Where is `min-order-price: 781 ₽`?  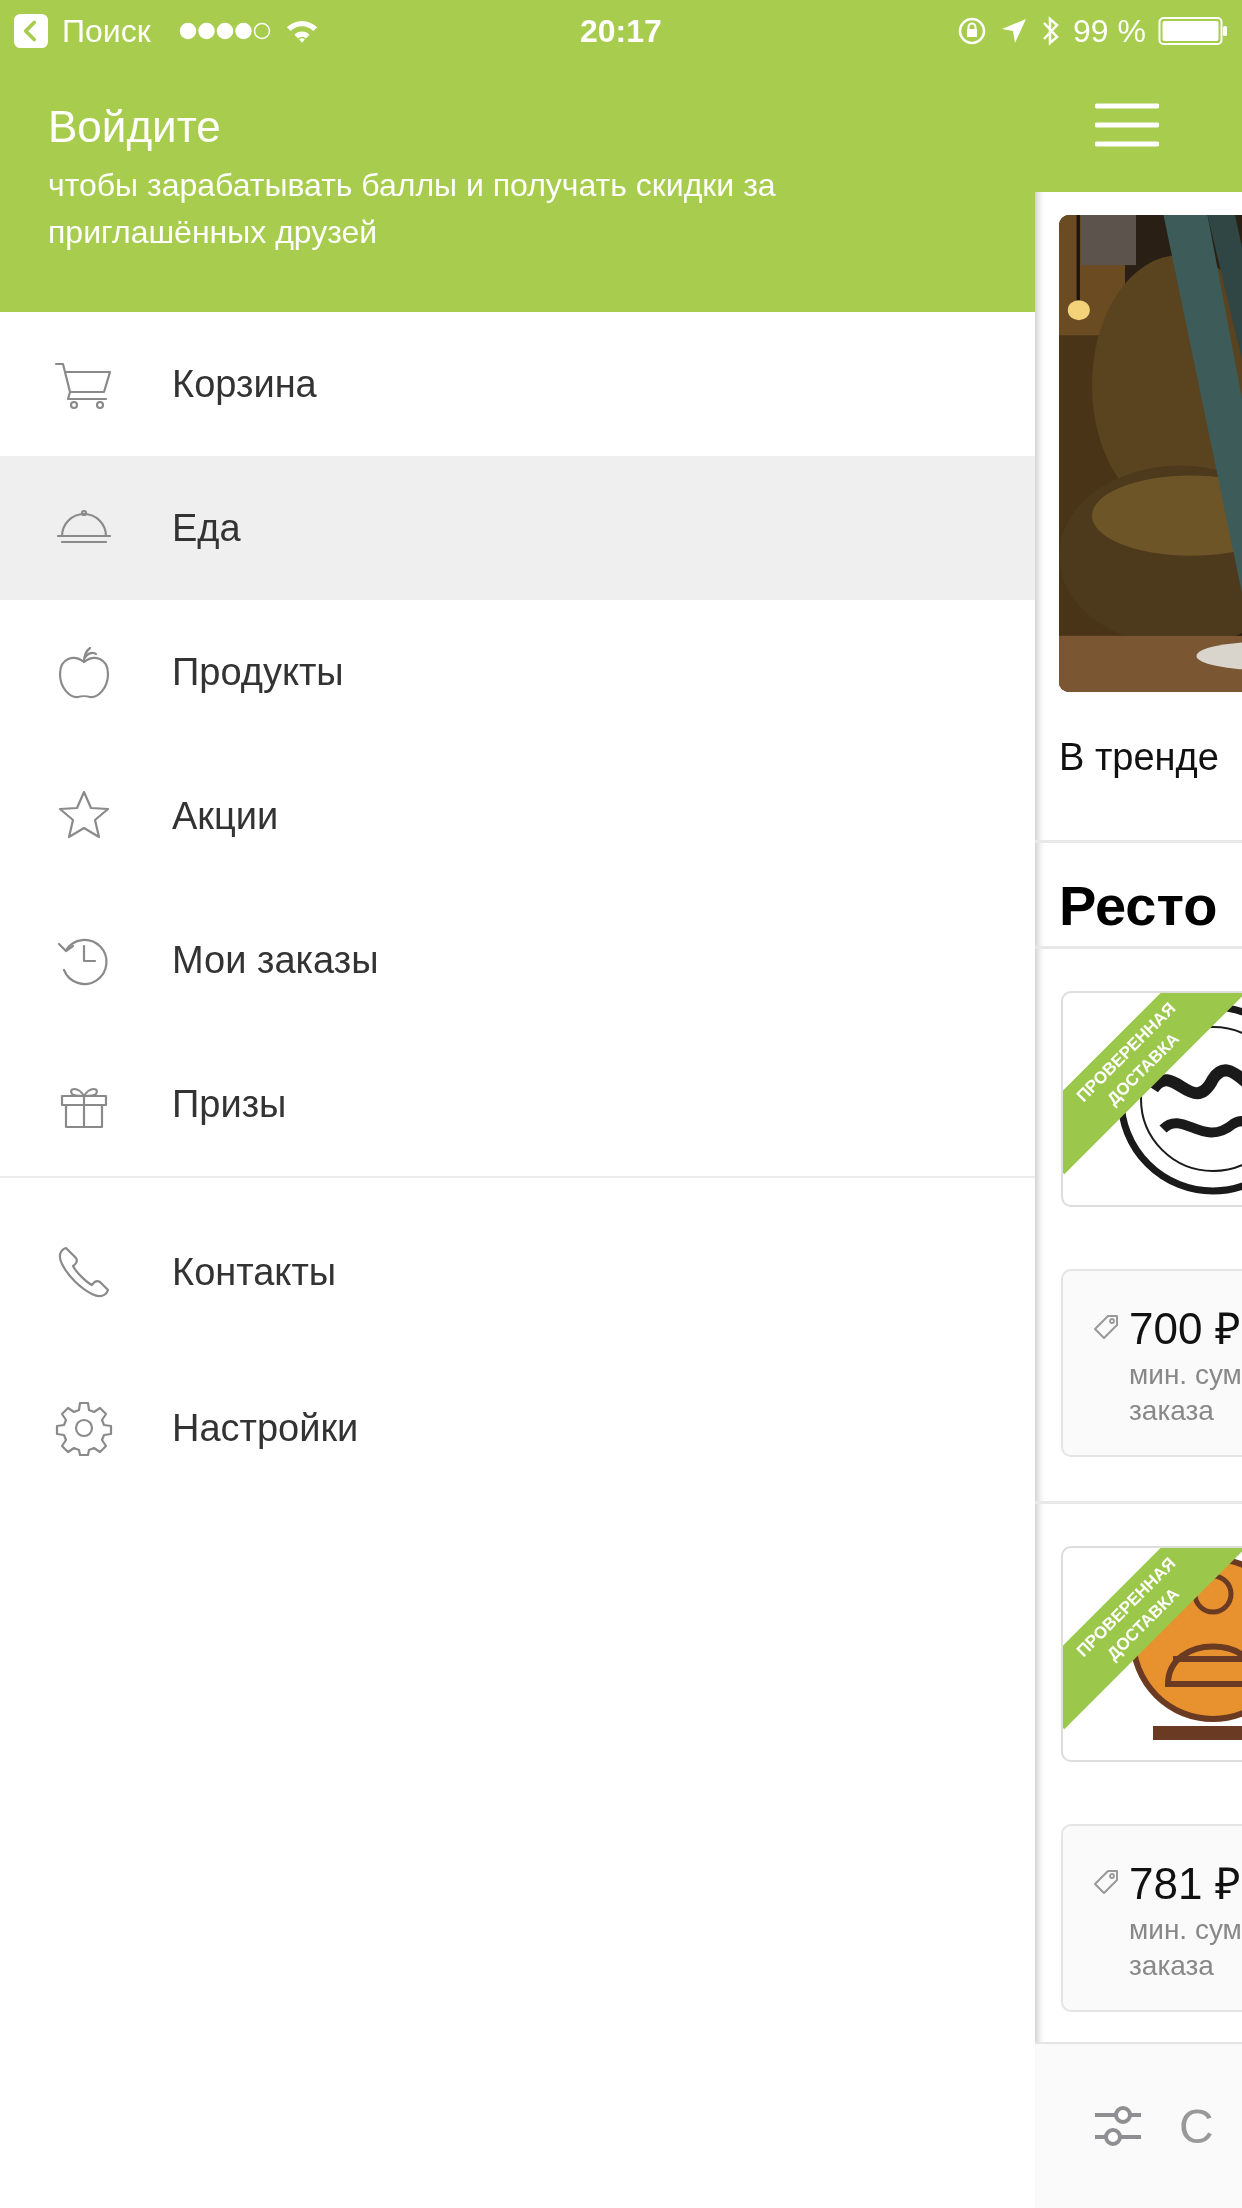 min-order-price: 781 ₽ is located at coordinates (1185, 1884).